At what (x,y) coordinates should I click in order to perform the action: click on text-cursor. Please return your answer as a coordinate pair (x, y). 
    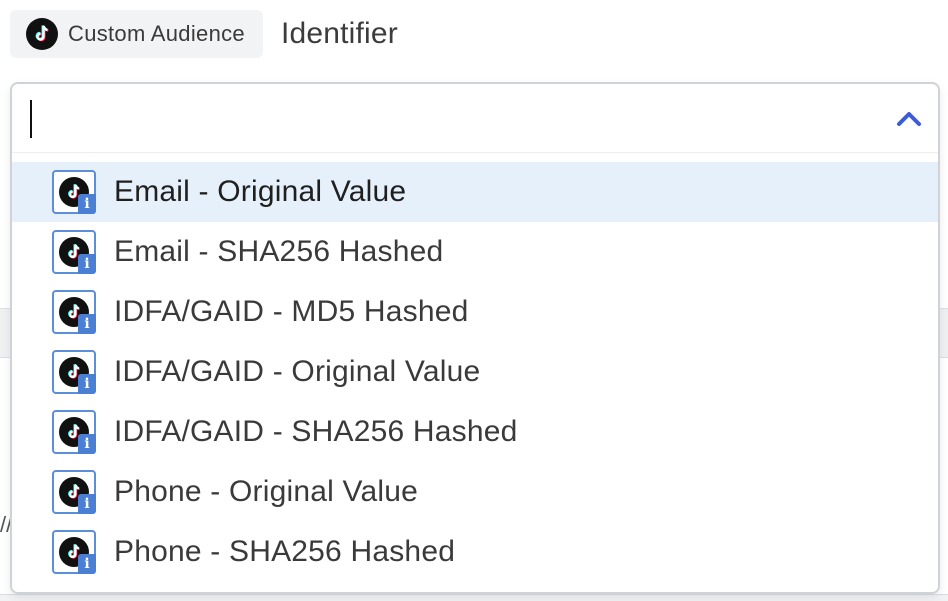
    Looking at the image, I should click on (31, 119).